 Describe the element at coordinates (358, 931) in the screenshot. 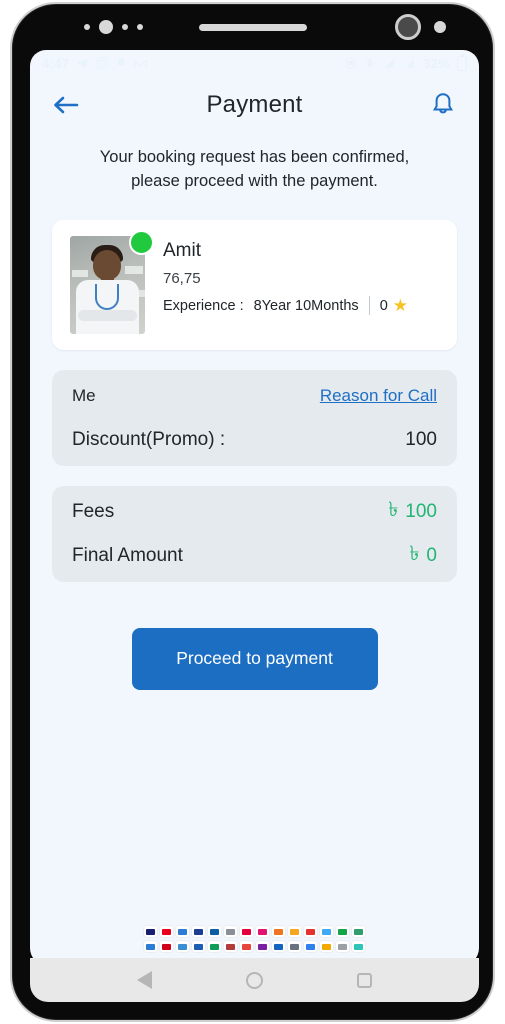

I see `mycash-logo` at that location.